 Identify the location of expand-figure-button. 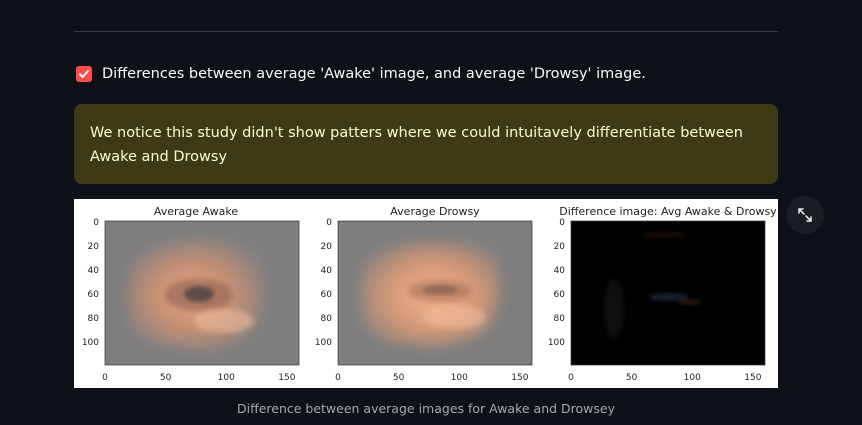
(805, 215).